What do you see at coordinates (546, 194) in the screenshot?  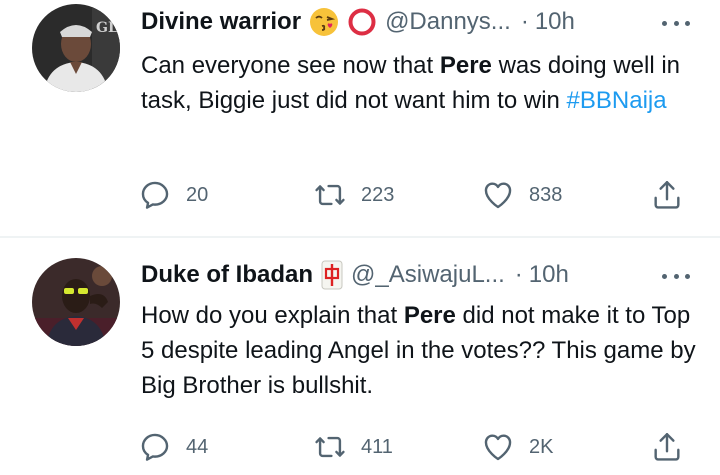 I see `like-count: 838` at bounding box center [546, 194].